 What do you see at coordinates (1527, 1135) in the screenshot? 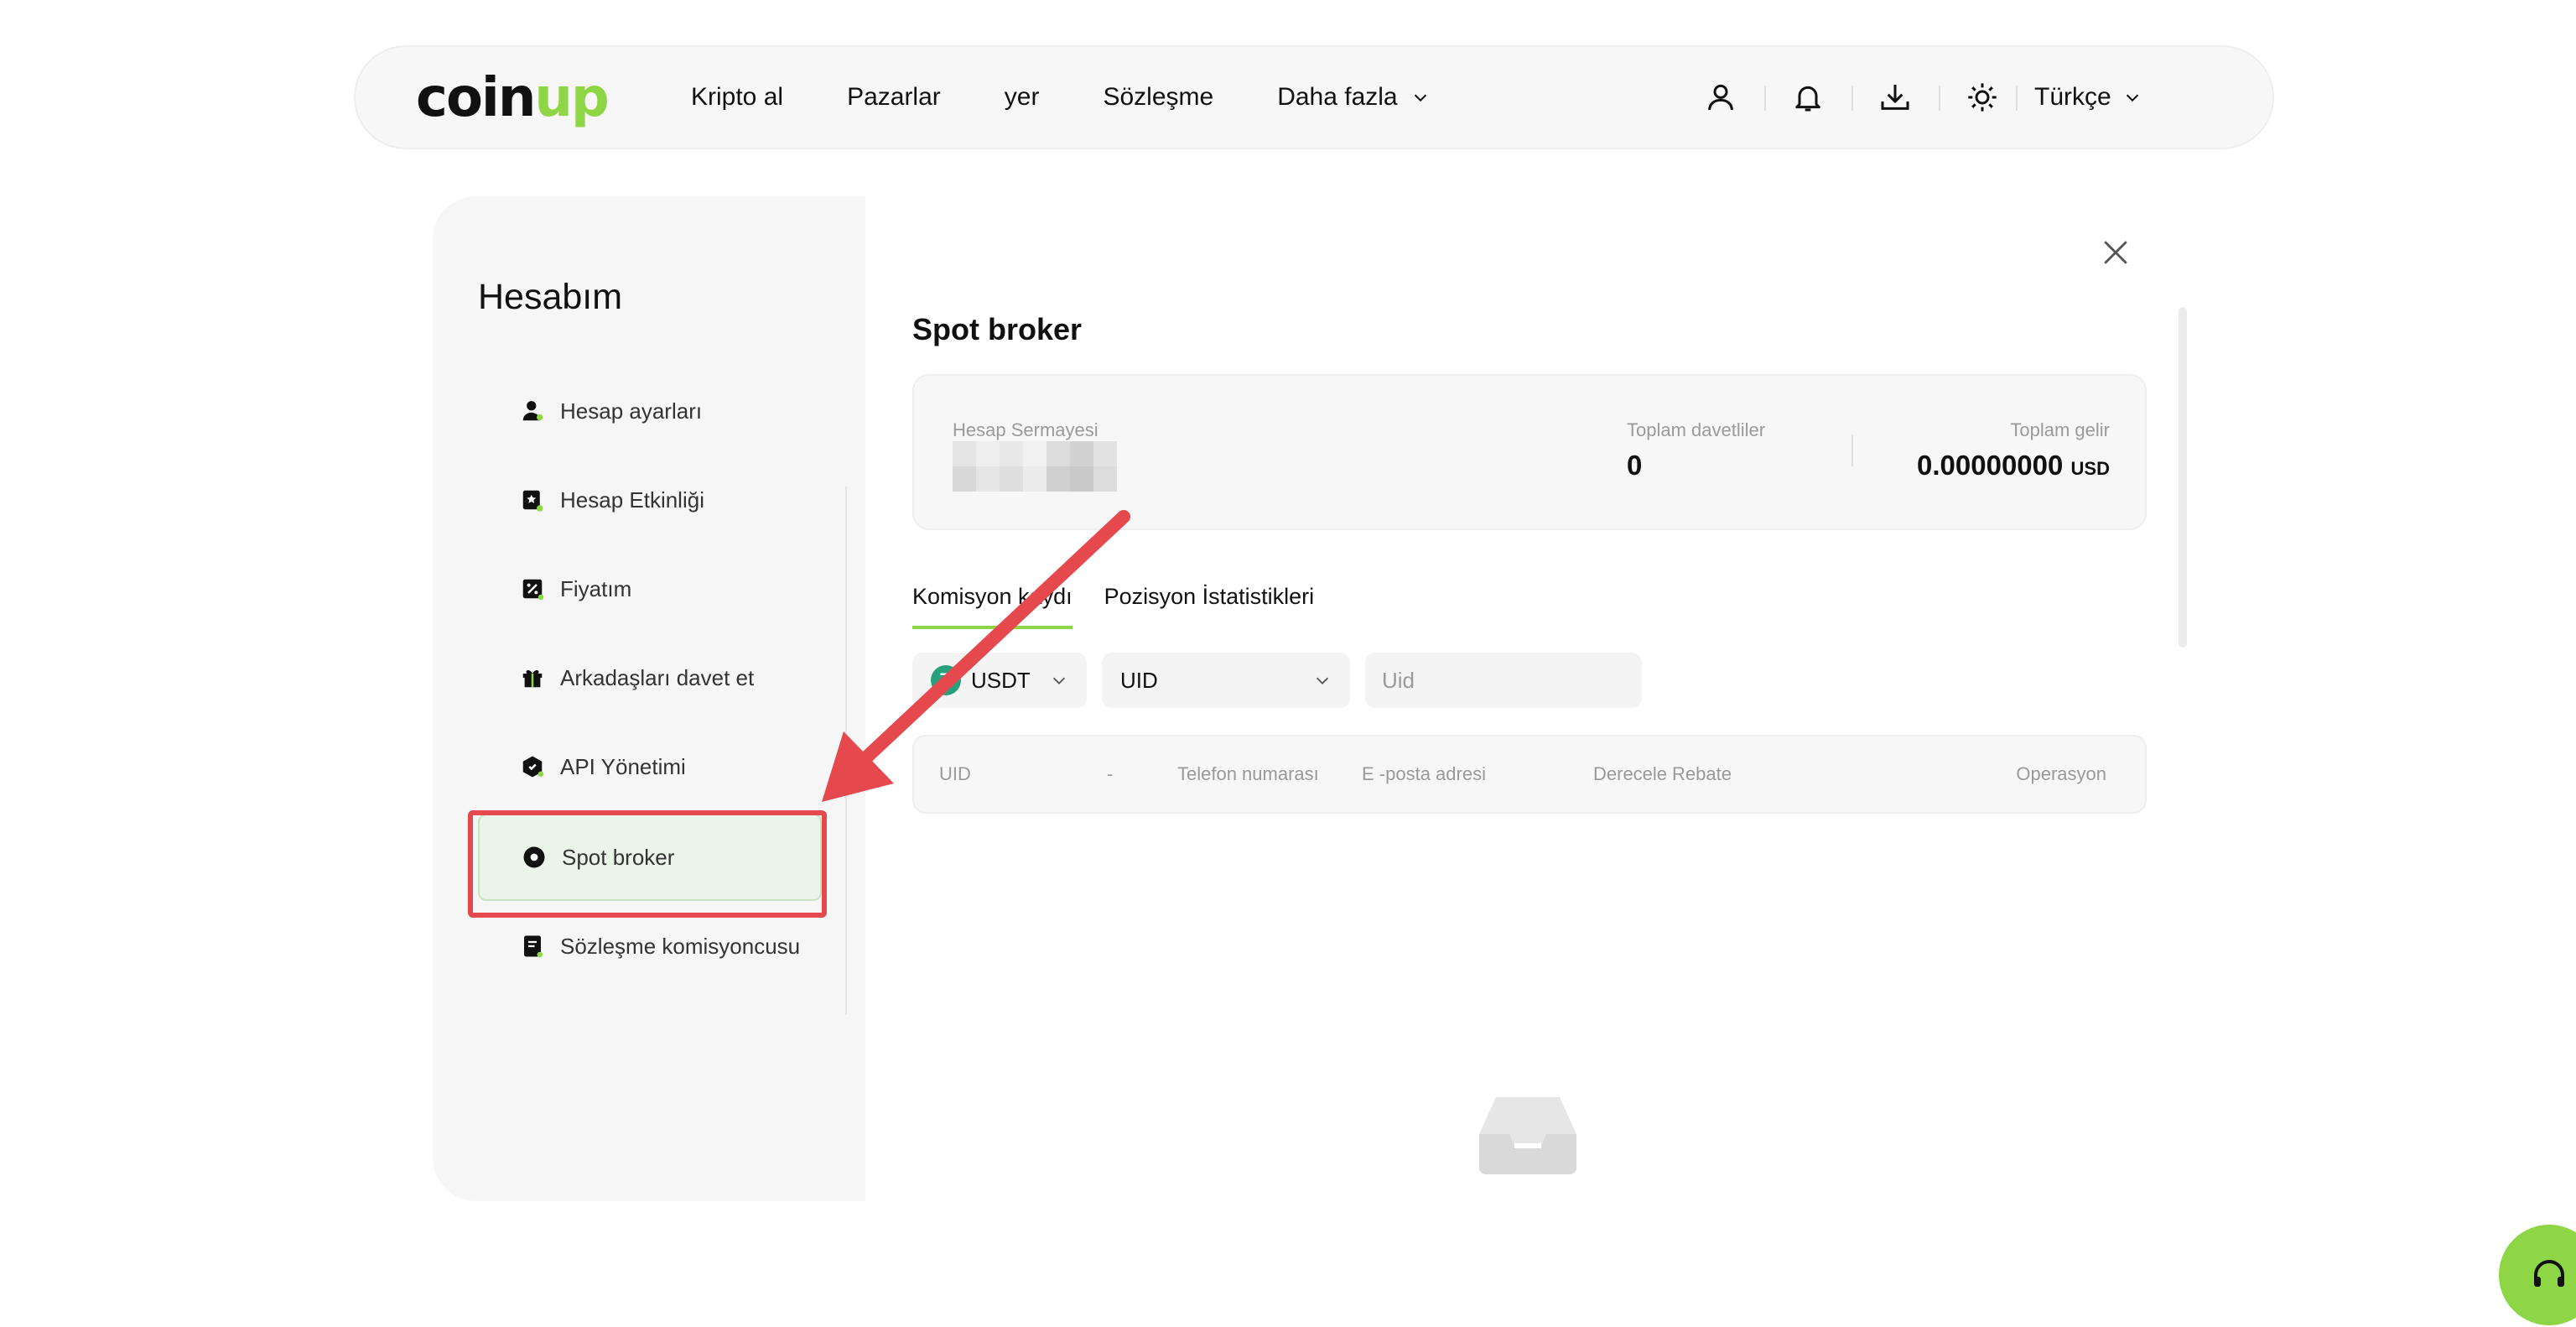
I see `empty-inbox-icon` at bounding box center [1527, 1135].